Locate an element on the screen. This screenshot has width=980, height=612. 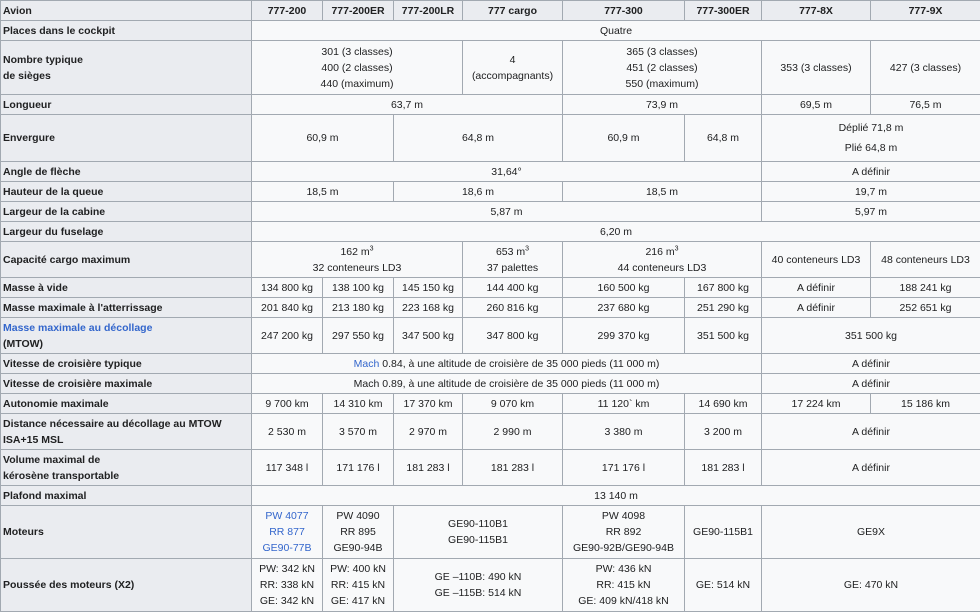
row-label: Envergure is located at coordinates (126, 138).